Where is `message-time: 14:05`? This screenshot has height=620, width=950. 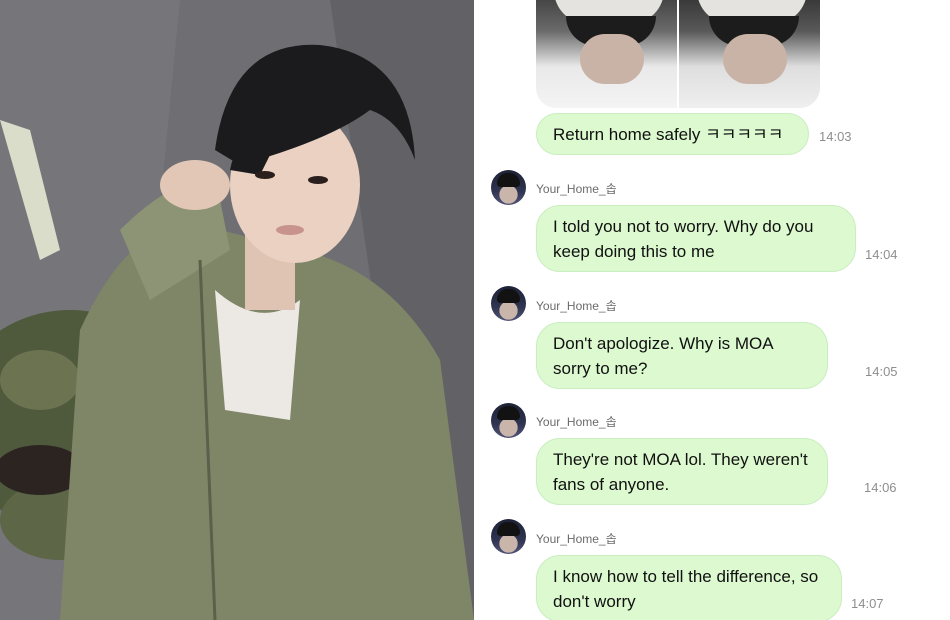
message-time: 14:05 is located at coordinates (881, 371).